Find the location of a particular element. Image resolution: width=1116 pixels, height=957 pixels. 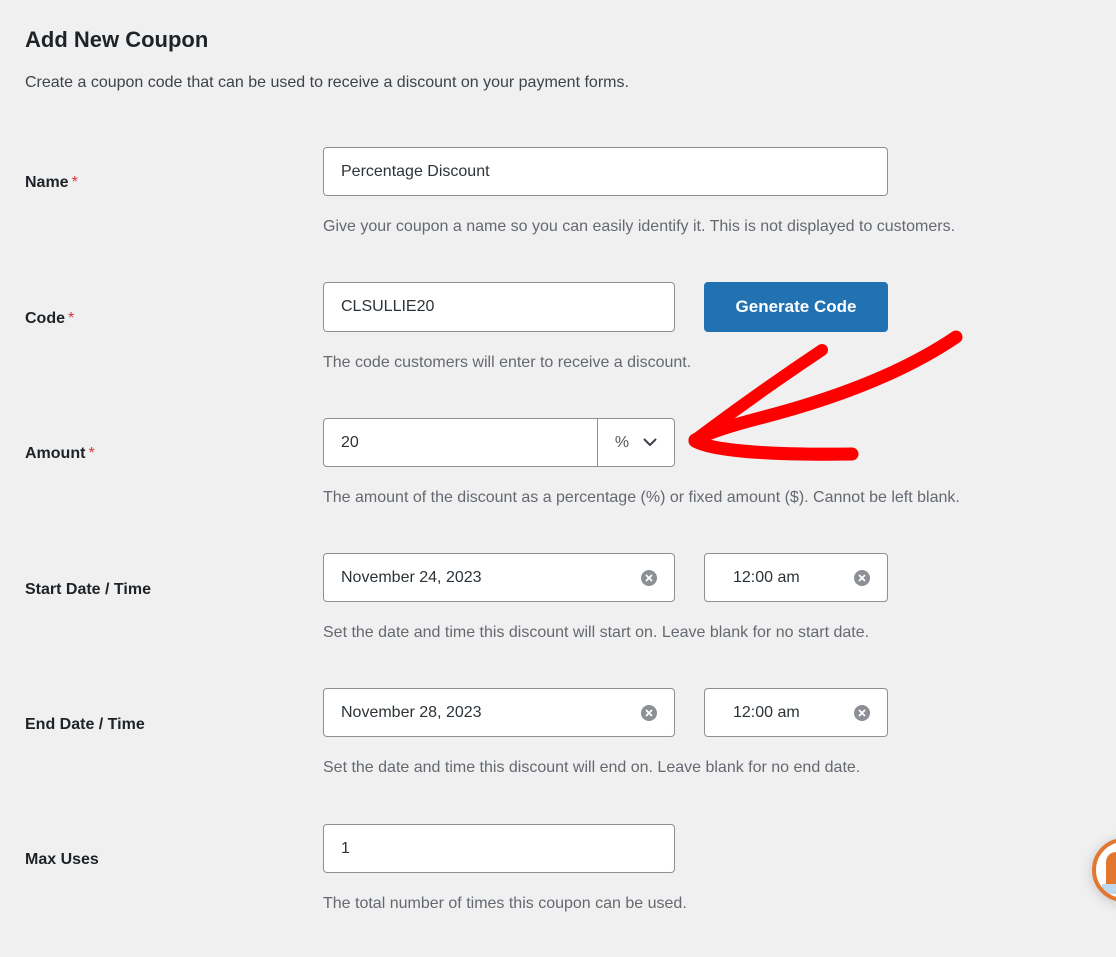

arrow-upper-arm is located at coordinates (758, 395).